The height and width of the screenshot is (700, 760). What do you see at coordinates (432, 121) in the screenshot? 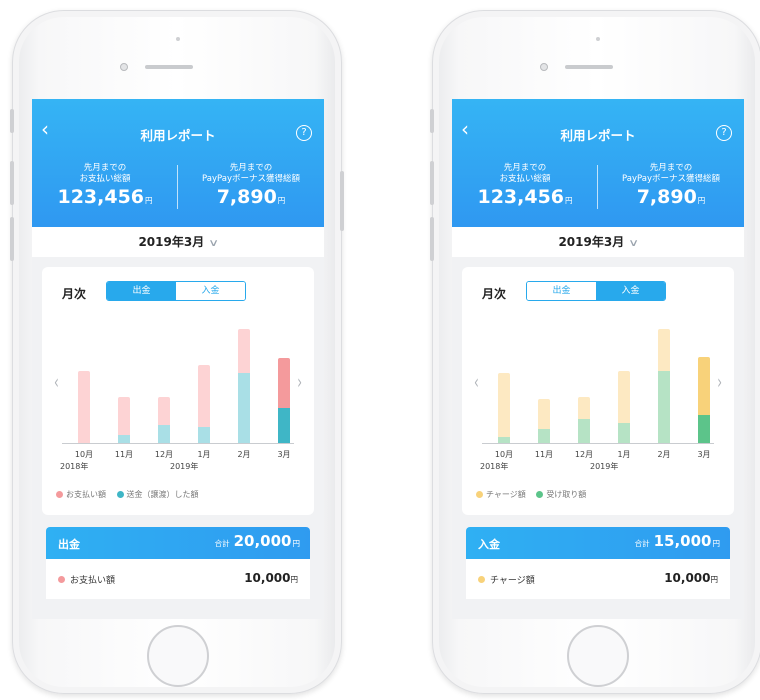
I see `mute-switch` at bounding box center [432, 121].